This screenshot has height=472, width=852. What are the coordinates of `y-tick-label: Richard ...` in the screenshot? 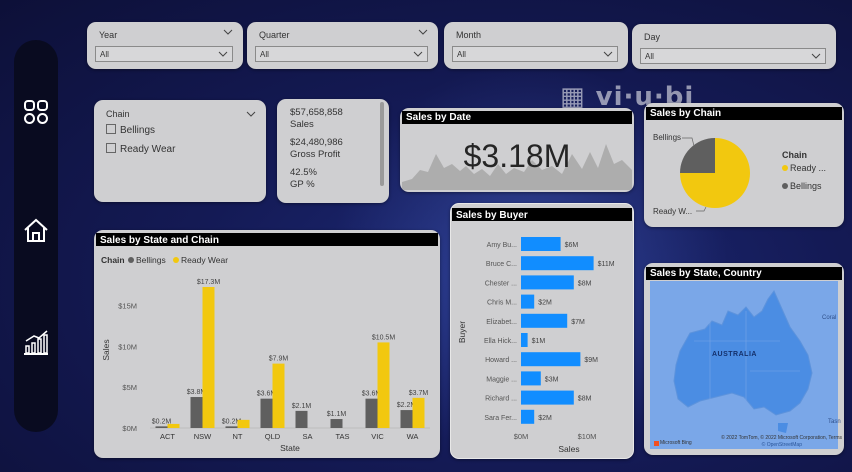 It's located at (501, 399).